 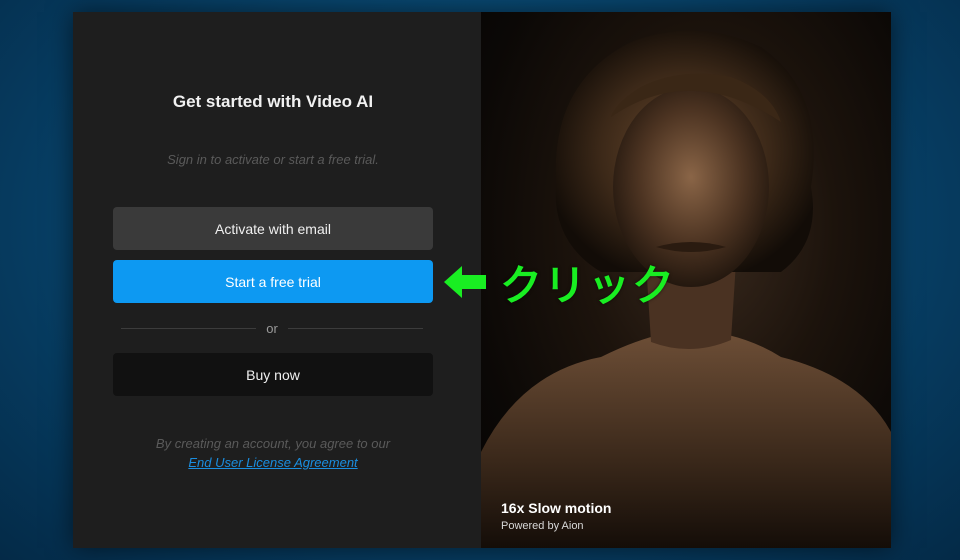 I want to click on divider-line-left, so click(x=189, y=328).